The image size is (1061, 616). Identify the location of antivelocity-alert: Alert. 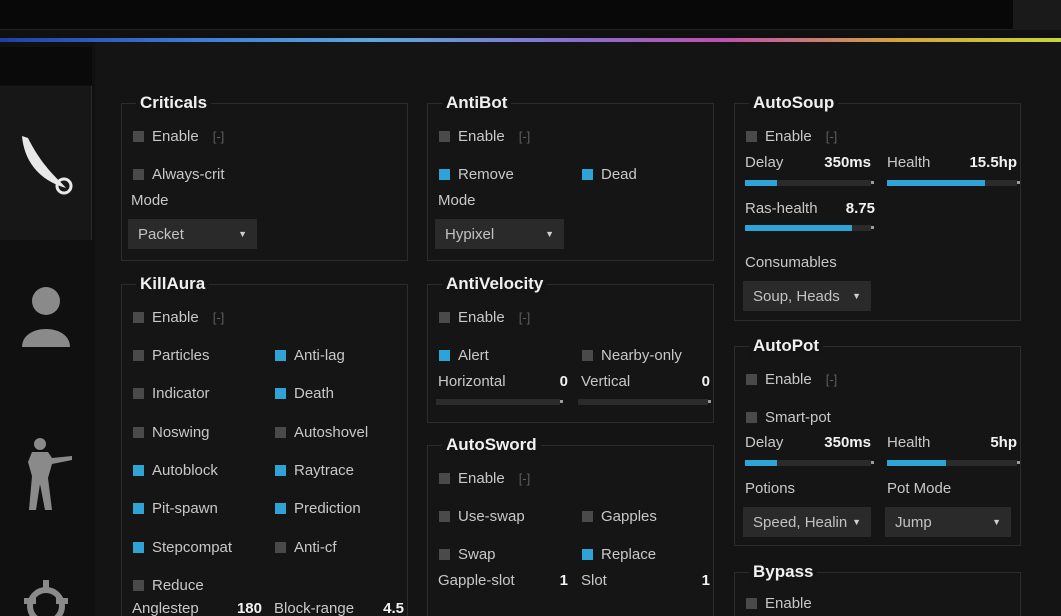
(464, 355).